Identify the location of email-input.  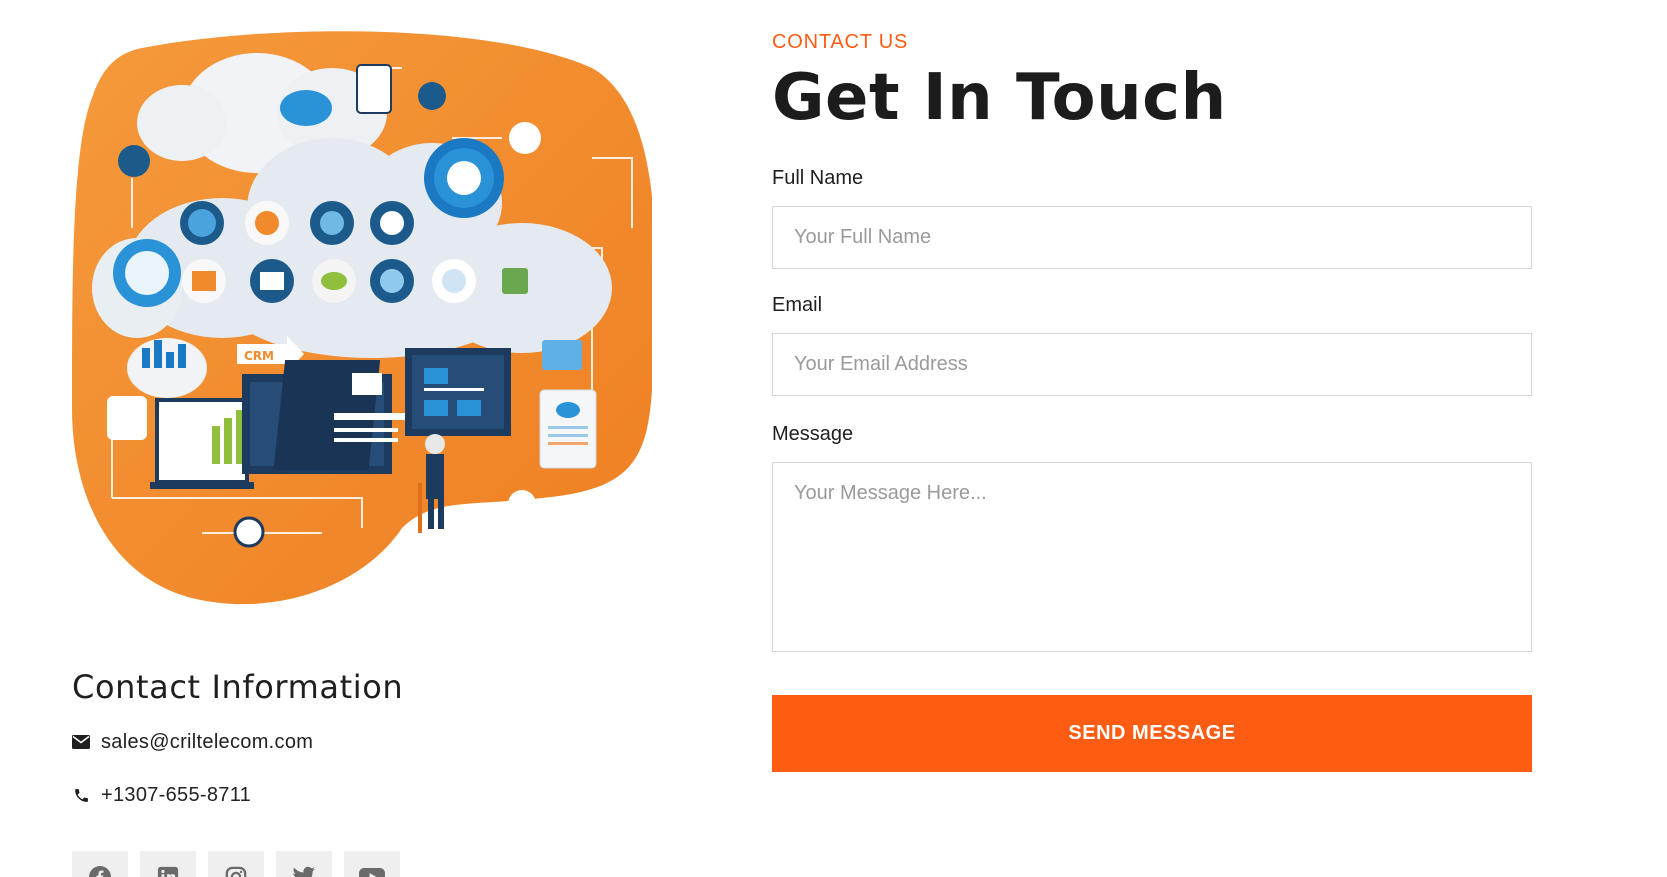
(1152, 364).